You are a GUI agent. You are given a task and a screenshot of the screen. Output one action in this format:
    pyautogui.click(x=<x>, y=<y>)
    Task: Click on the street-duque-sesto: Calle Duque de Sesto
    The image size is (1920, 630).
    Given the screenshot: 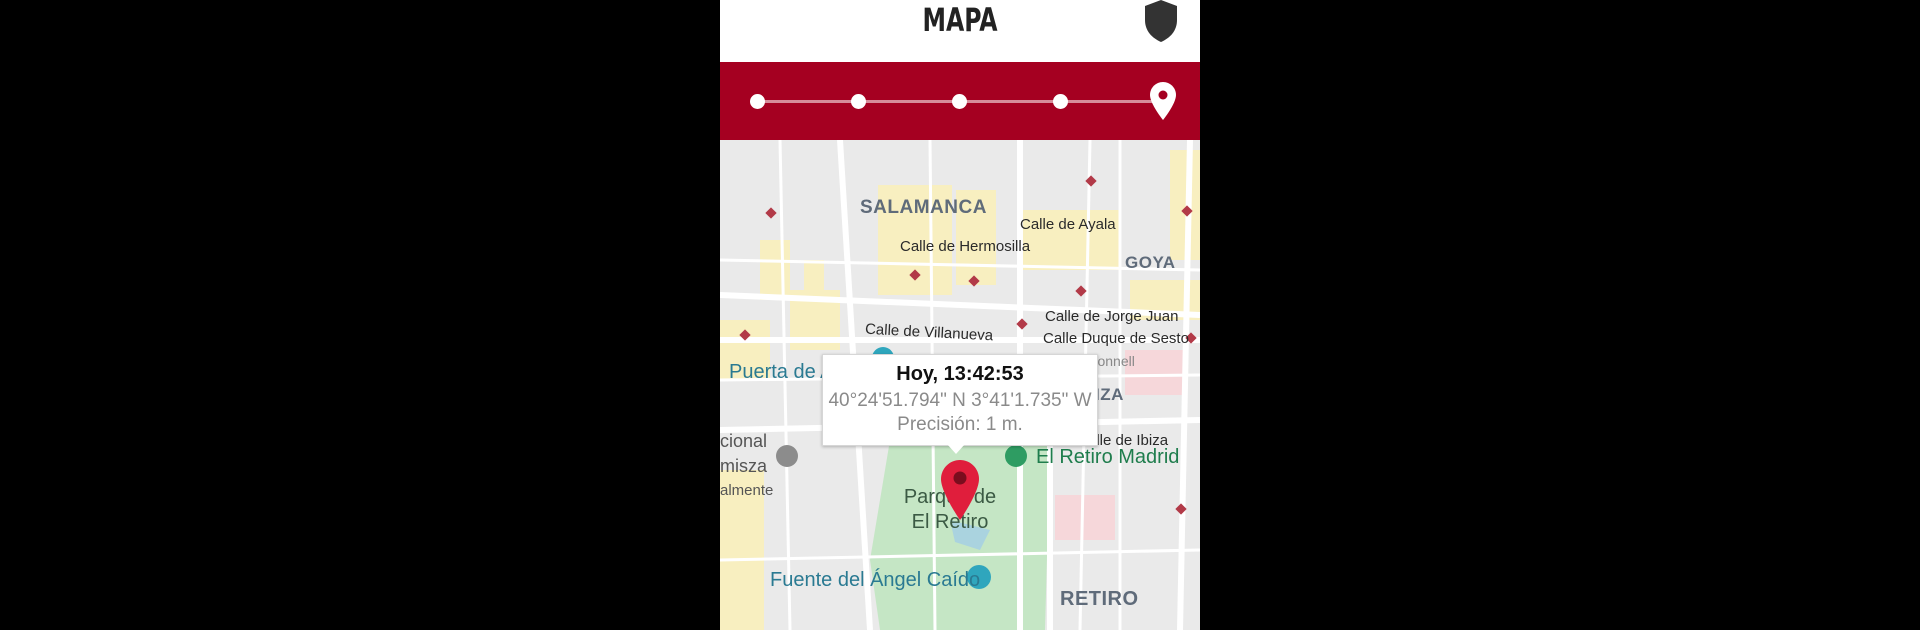 What is the action you would take?
    pyautogui.click(x=1116, y=338)
    